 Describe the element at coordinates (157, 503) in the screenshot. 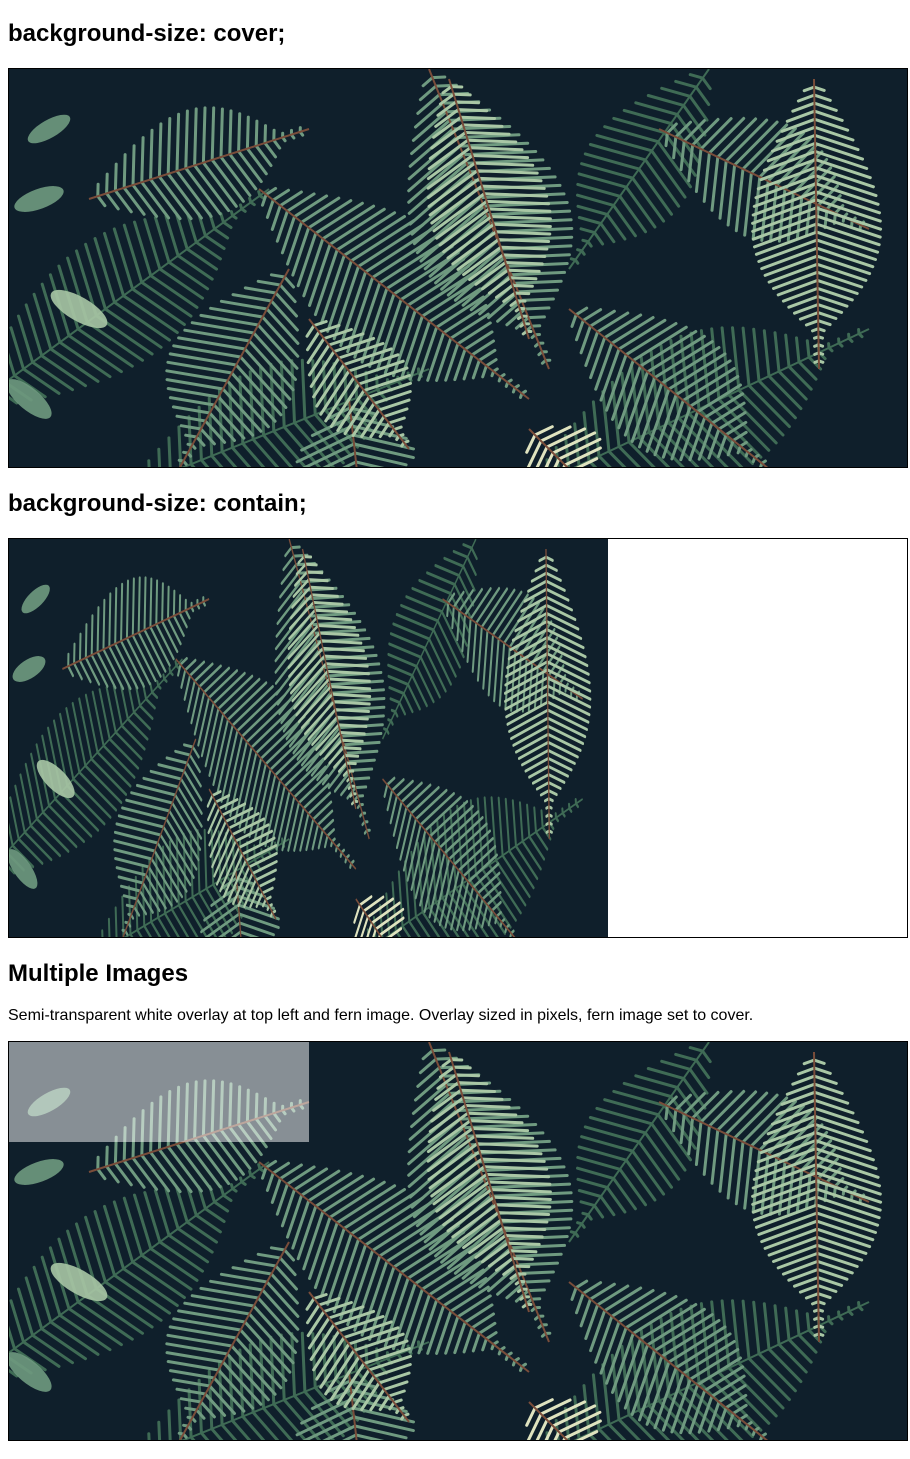

I see `contain-heading: background-size: contain;` at that location.